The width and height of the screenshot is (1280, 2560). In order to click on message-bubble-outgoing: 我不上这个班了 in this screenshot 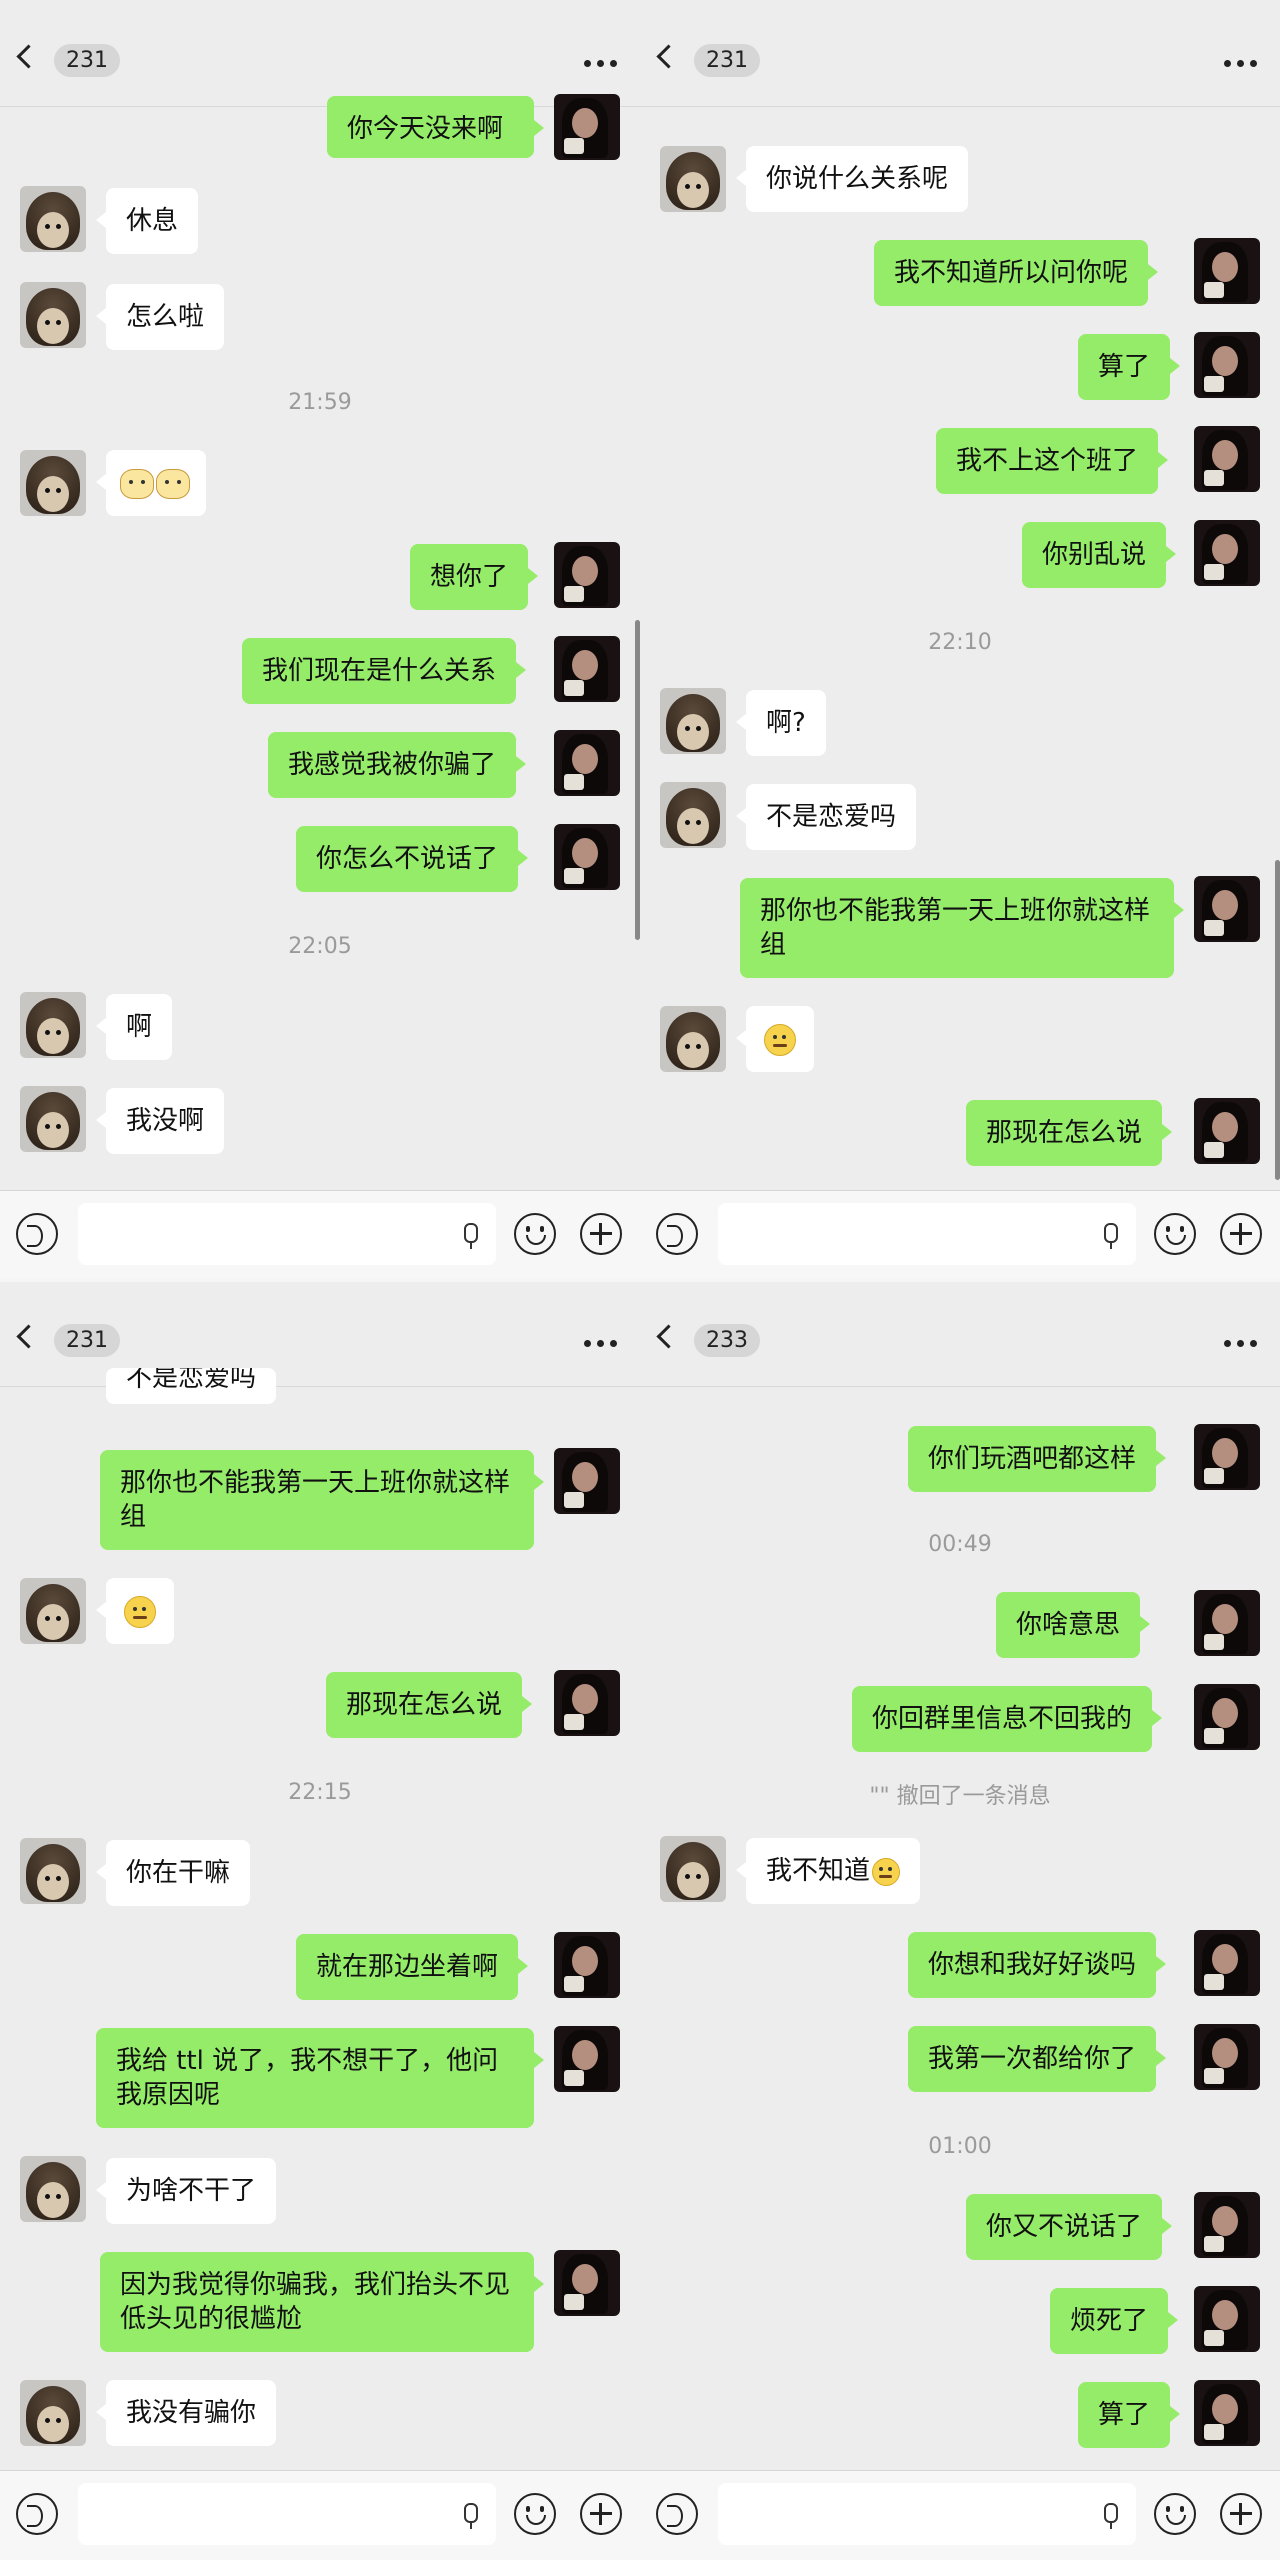, I will do `click(1052, 461)`.